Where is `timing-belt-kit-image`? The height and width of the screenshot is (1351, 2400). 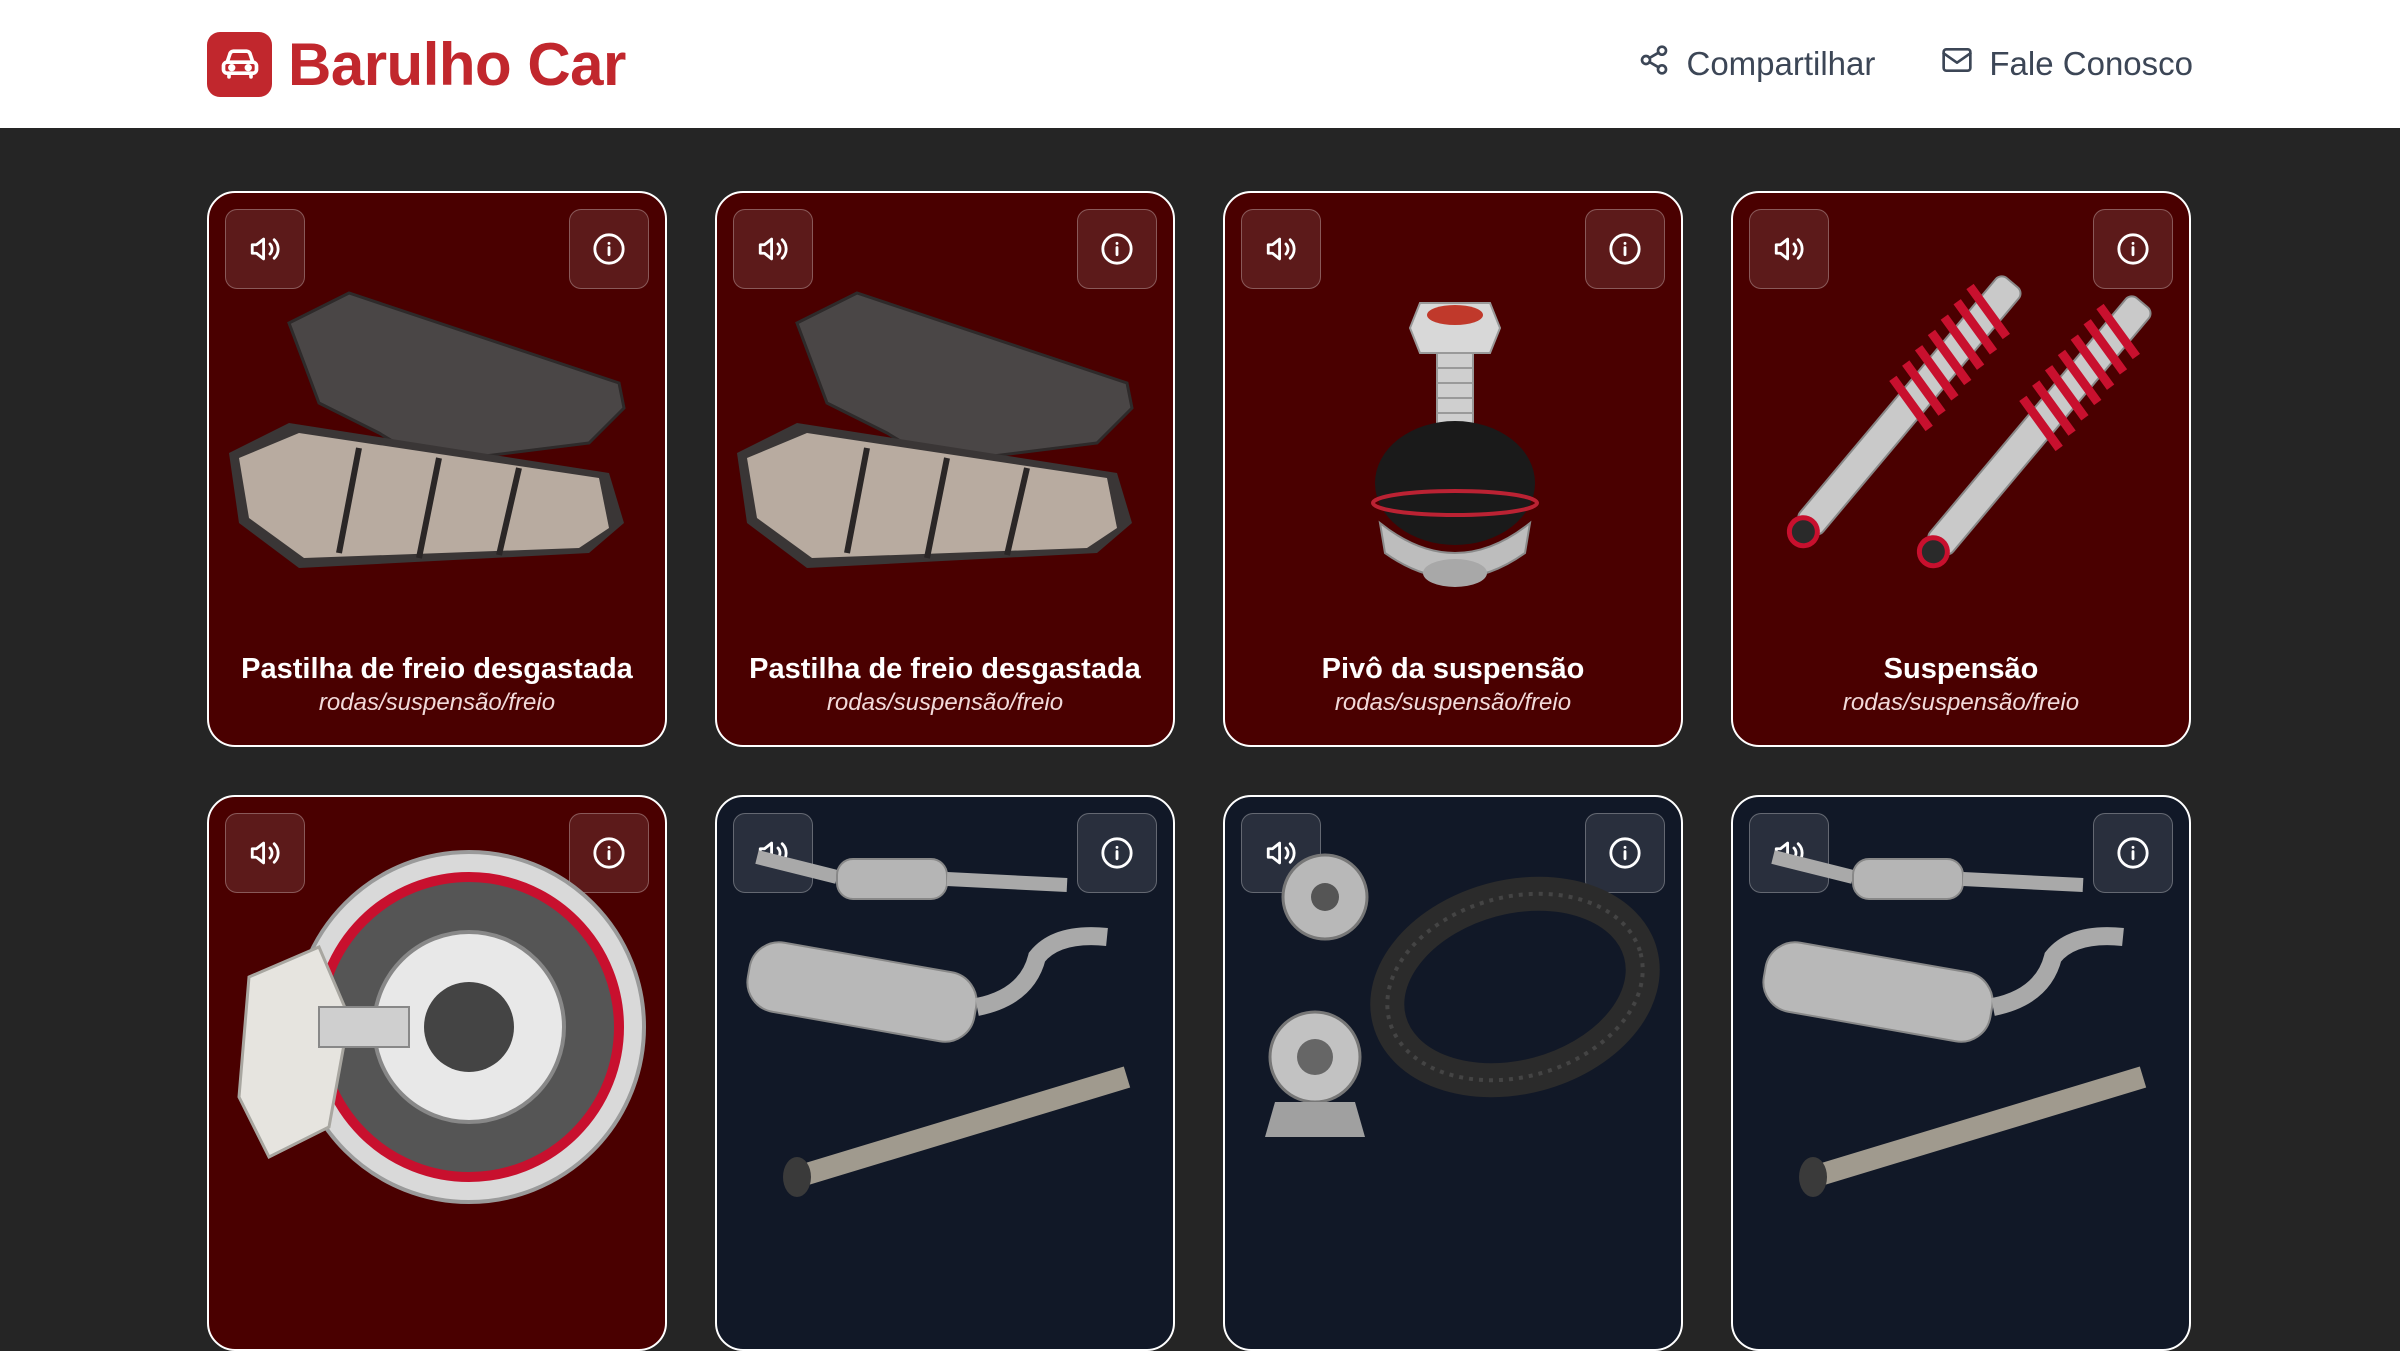
timing-belt-kit-image is located at coordinates (1462, 995).